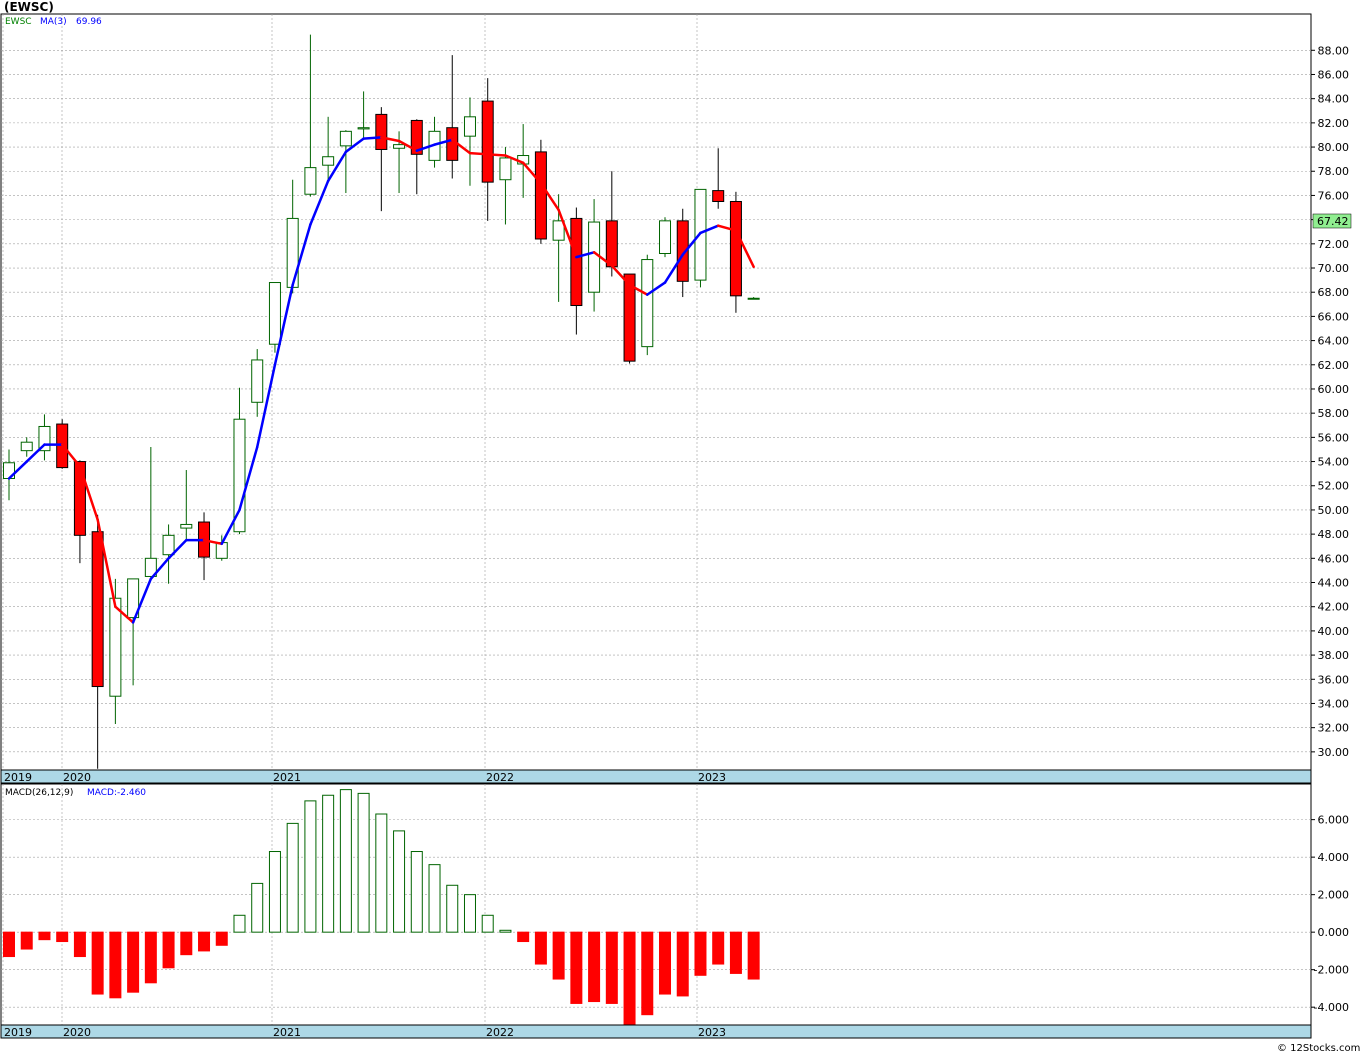  What do you see at coordinates (1334, 510) in the screenshot?
I see `price-tick-label: 50.00` at bounding box center [1334, 510].